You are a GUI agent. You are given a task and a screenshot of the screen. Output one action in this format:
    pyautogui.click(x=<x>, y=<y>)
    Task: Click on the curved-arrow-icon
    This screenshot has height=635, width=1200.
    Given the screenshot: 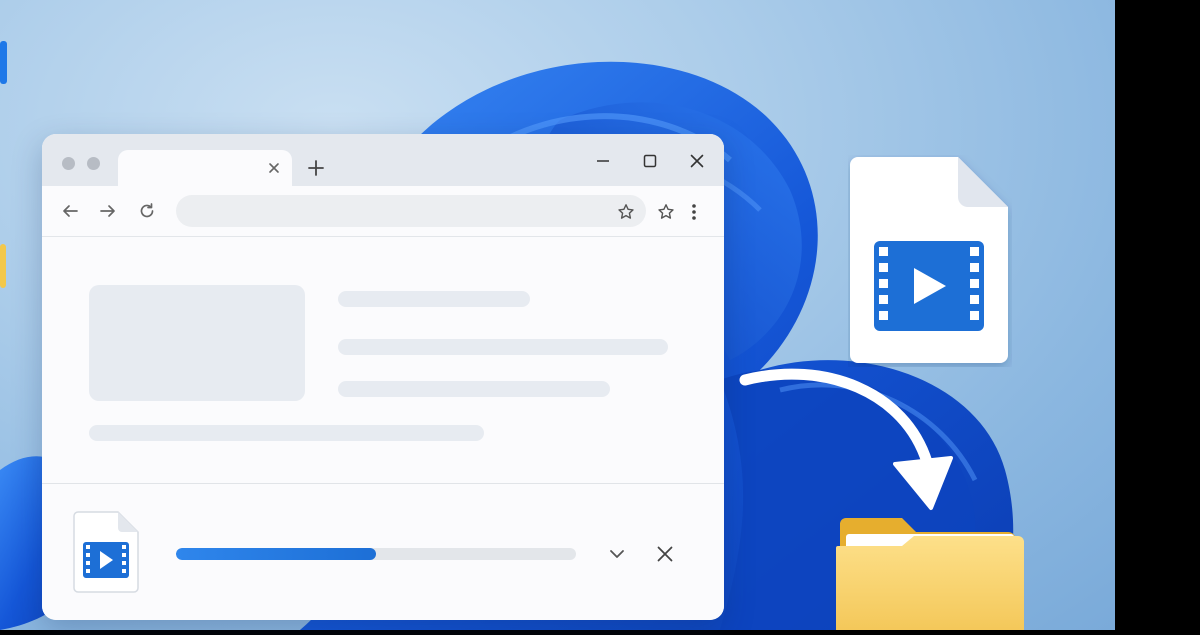 What is the action you would take?
    pyautogui.click(x=845, y=439)
    